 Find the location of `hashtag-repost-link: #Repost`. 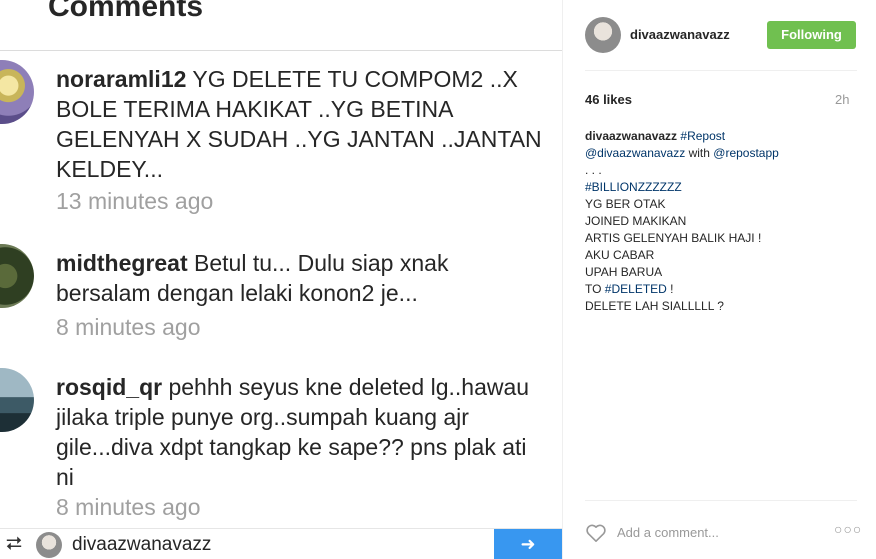

hashtag-repost-link: #Repost is located at coordinates (702, 136).